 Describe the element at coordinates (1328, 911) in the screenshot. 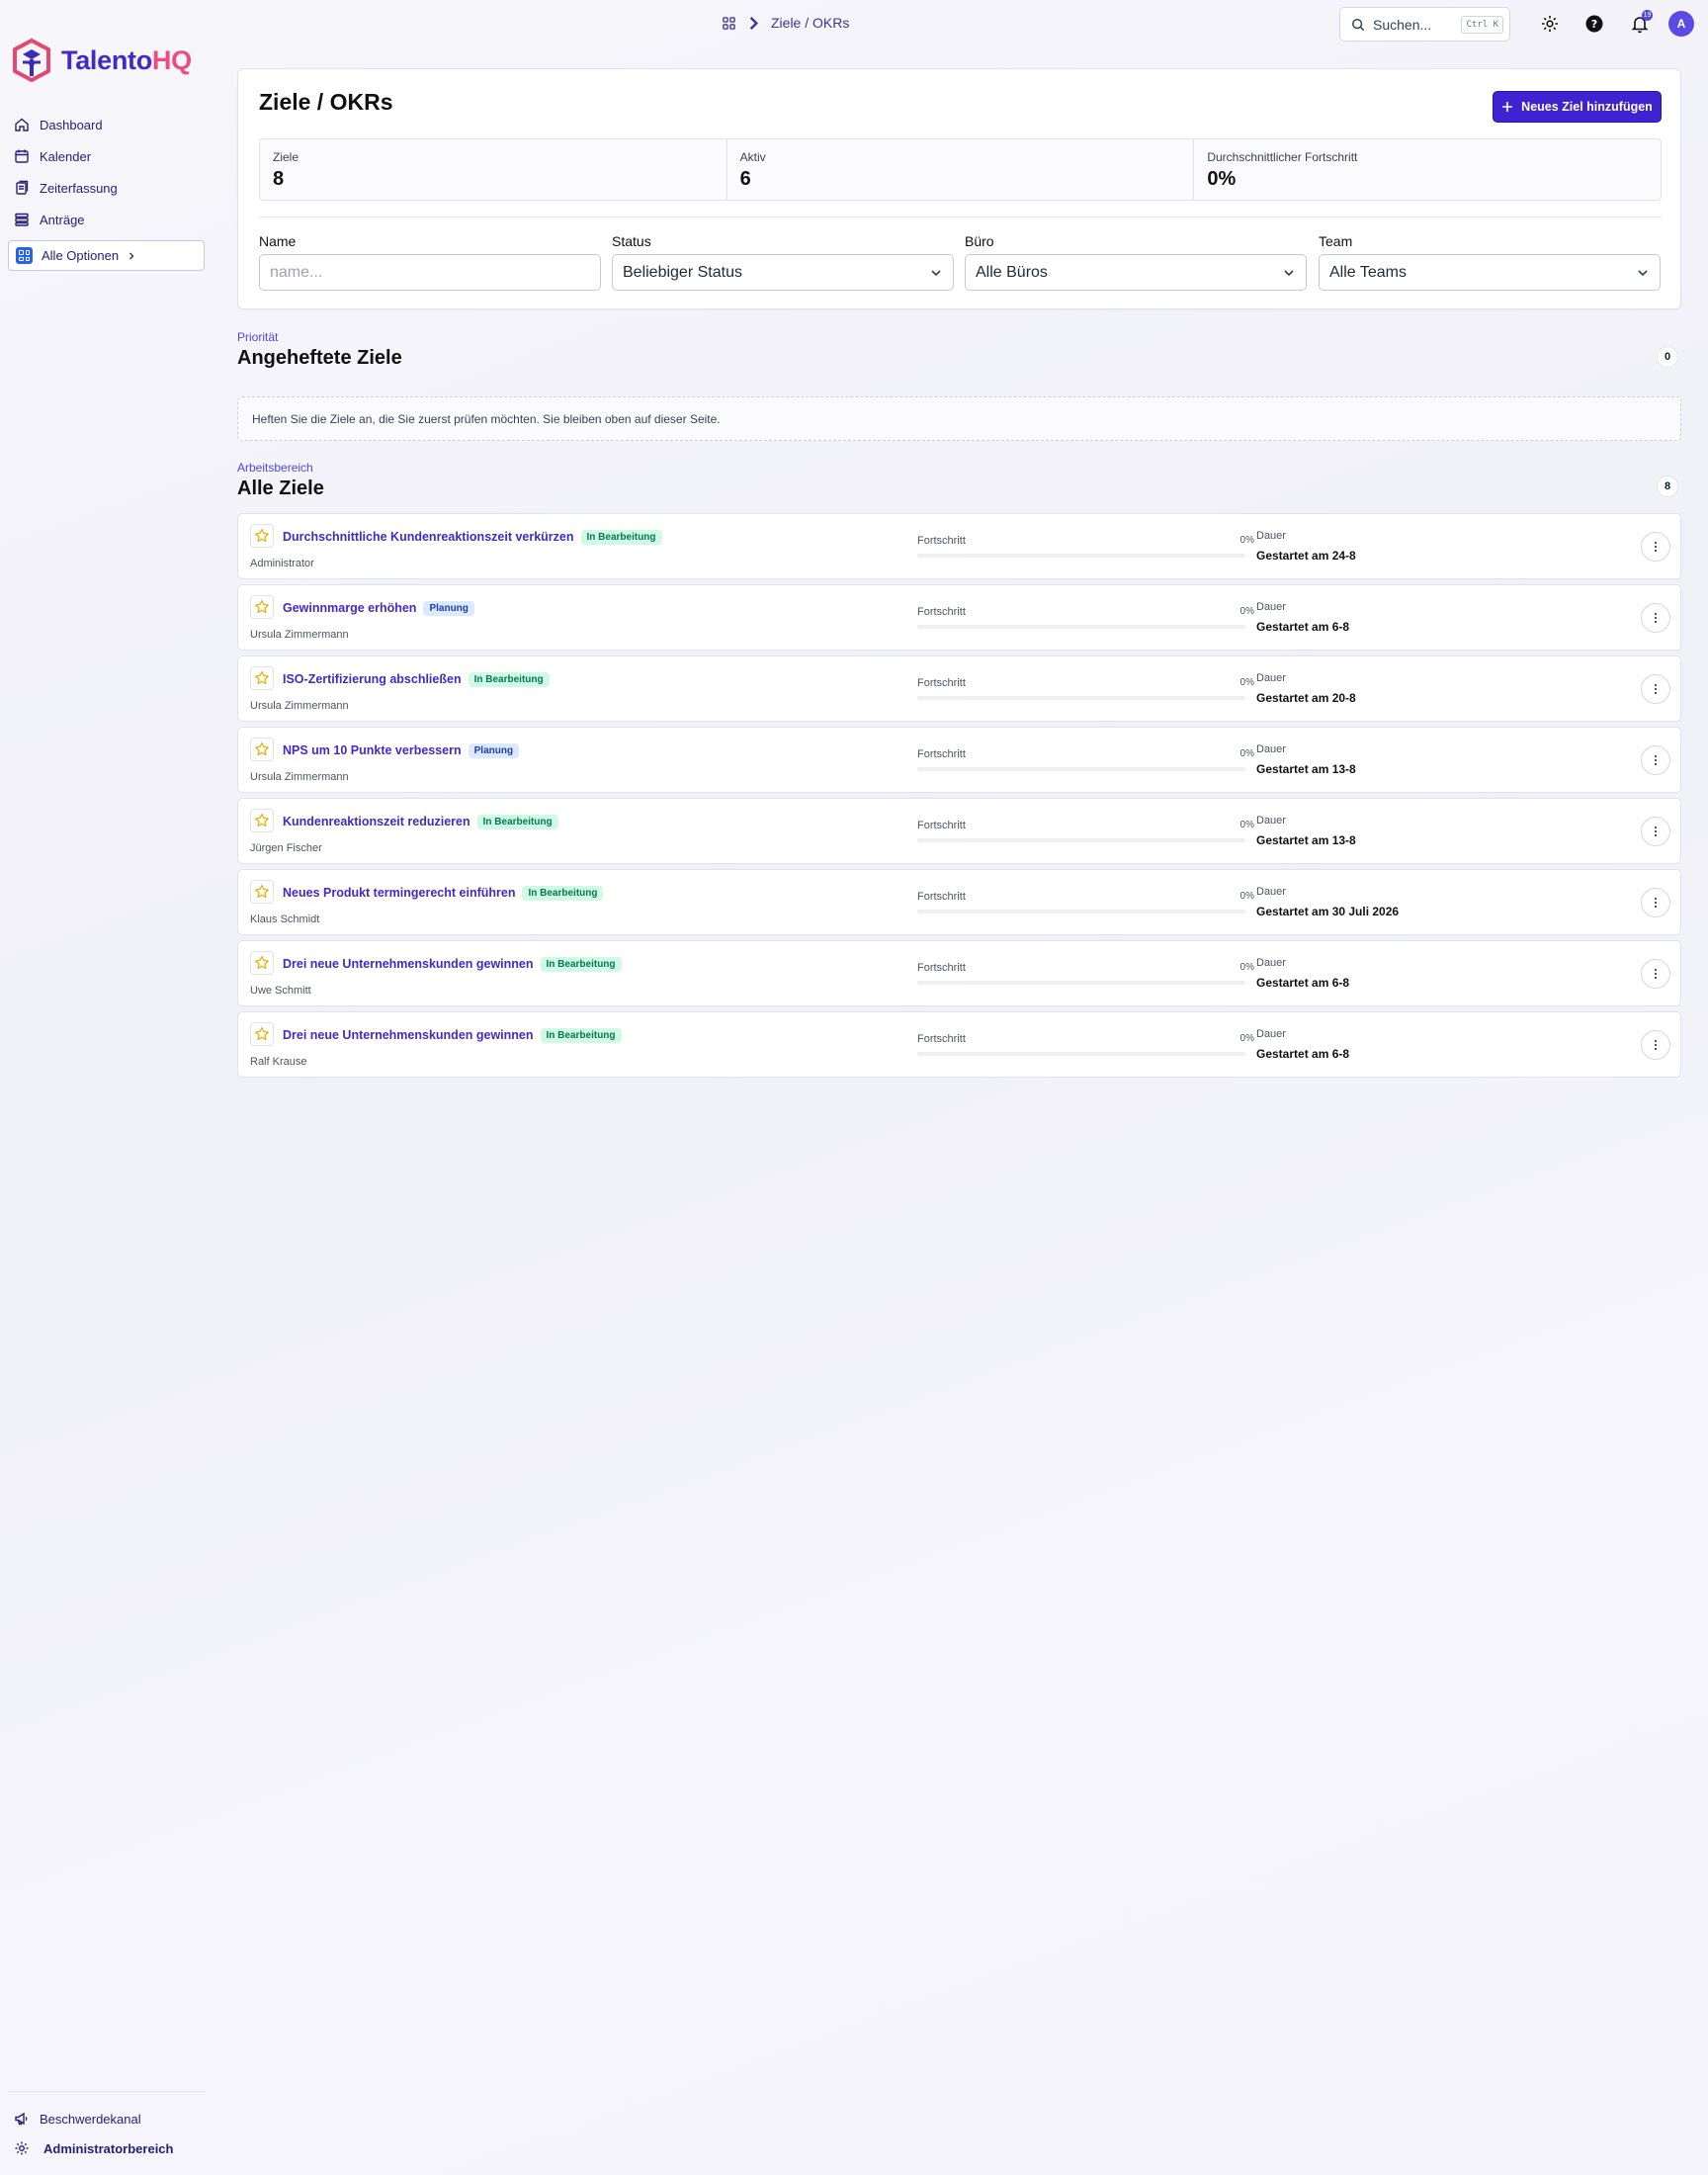

I see `duration-value: Gestartet am 30 Juli 2026` at that location.